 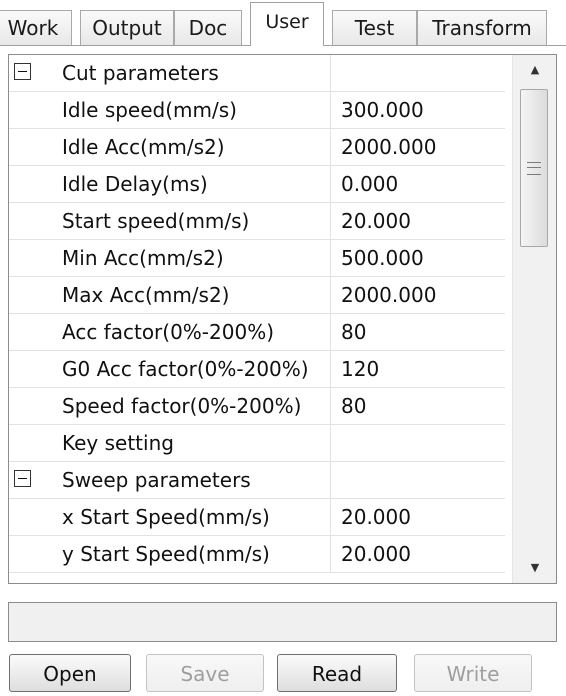 What do you see at coordinates (418, 258) in the screenshot?
I see `property-value: 500.000` at bounding box center [418, 258].